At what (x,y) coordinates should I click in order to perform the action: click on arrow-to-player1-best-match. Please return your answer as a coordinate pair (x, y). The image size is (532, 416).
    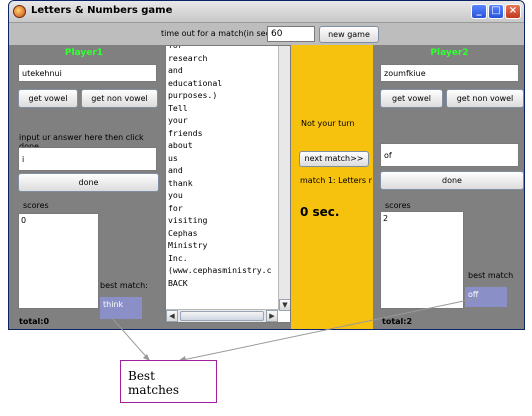
    Looking at the image, I should click on (131, 339).